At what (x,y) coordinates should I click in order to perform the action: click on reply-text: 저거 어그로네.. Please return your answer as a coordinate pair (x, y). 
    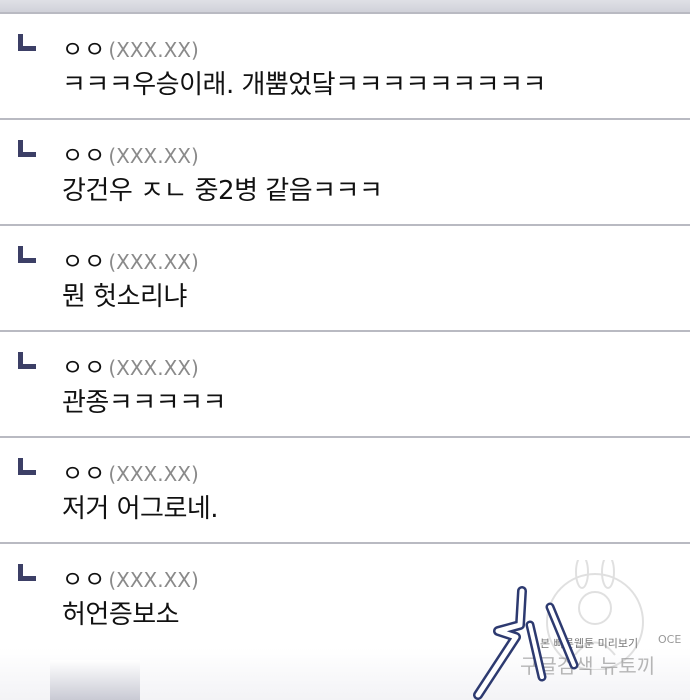
    Looking at the image, I should click on (140, 509).